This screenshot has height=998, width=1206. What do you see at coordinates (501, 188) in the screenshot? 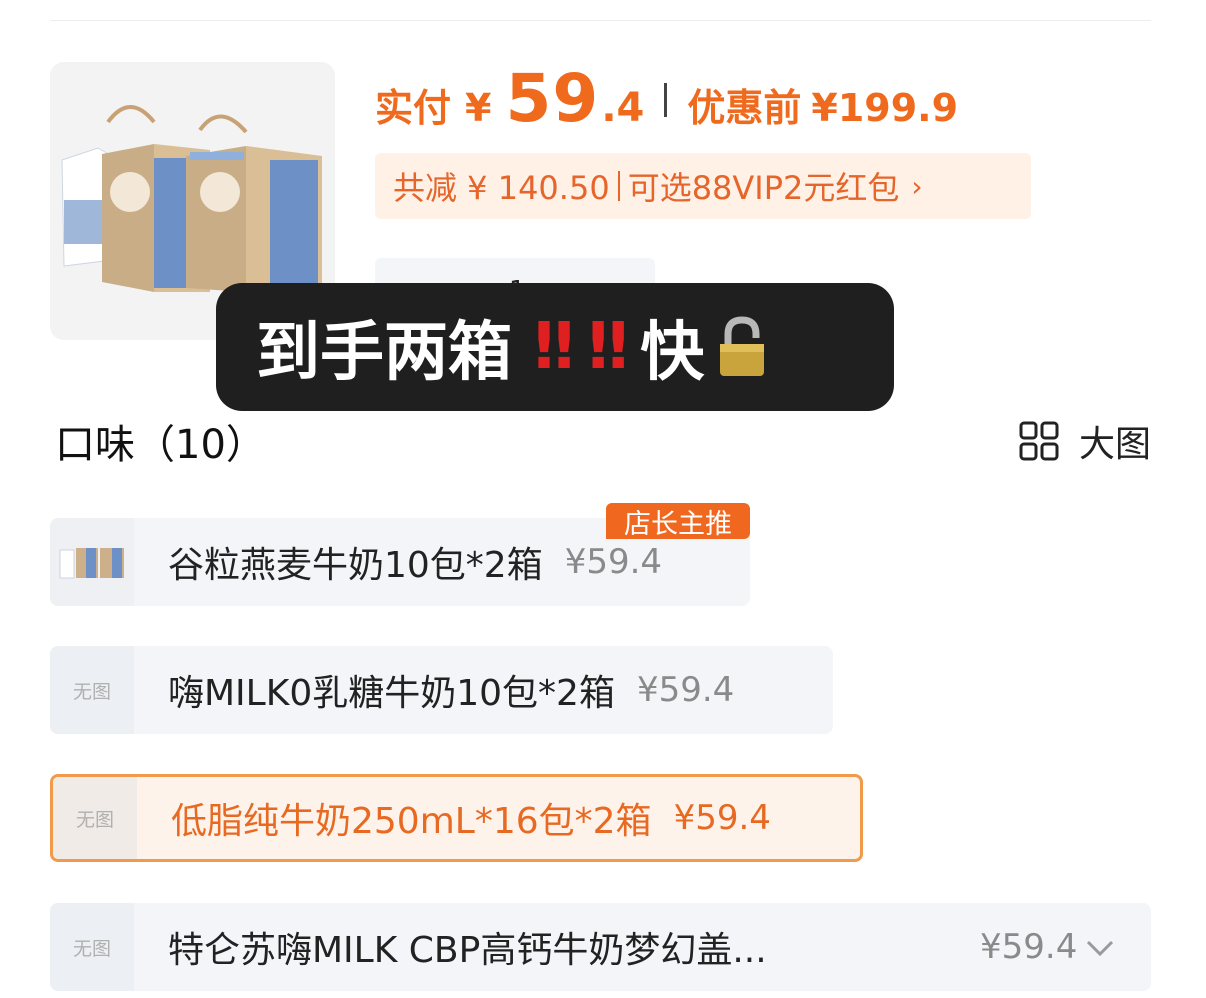
I see `discount-total: 共减 ¥ 140.50` at bounding box center [501, 188].